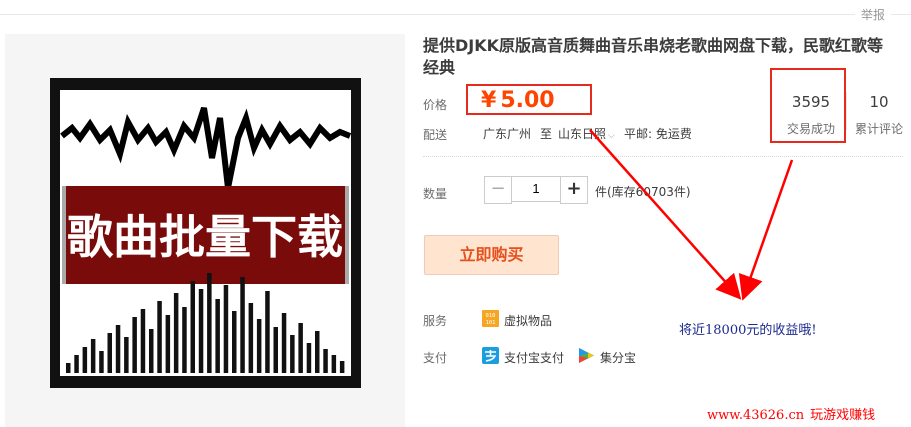 The height and width of the screenshot is (427, 911). Describe the element at coordinates (843, 415) in the screenshot. I see `watermark-slogan: 玩游戏赚钱` at that location.